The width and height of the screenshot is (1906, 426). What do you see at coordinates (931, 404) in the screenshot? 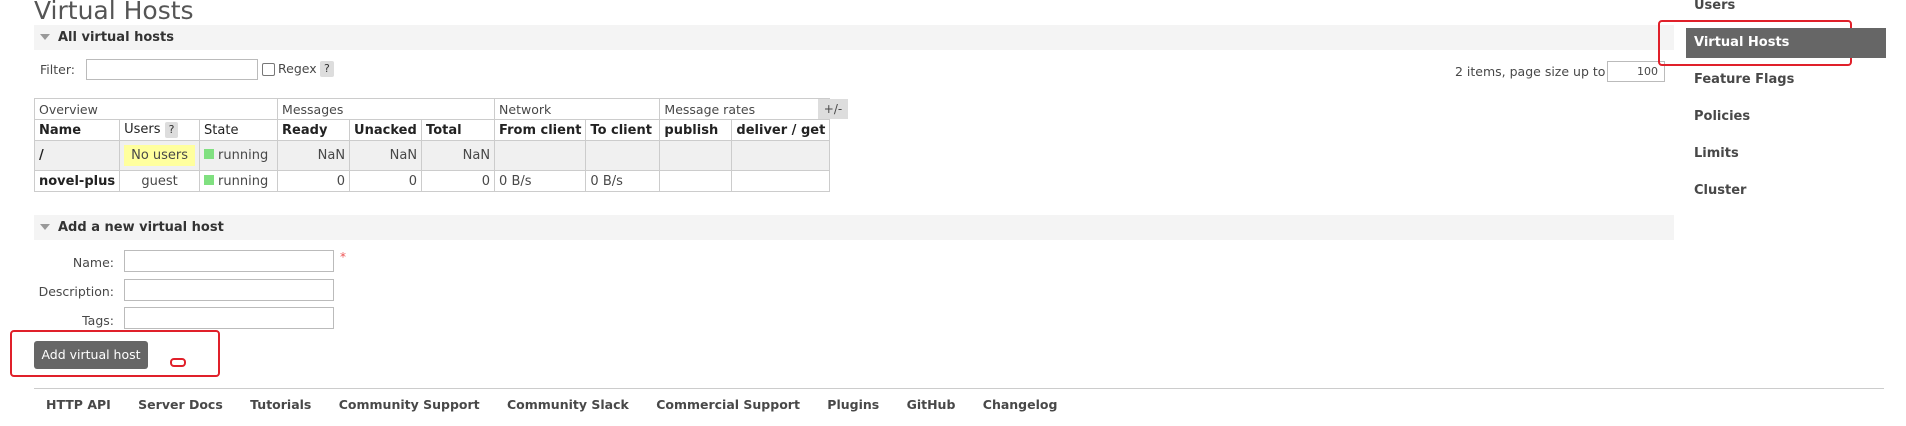
I see `footer-link-github: GitHub` at bounding box center [931, 404].